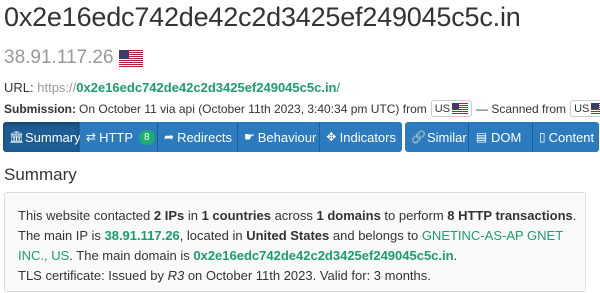 The image size is (600, 293). I want to click on summary-s9: . The main domain is, so click(129, 255).